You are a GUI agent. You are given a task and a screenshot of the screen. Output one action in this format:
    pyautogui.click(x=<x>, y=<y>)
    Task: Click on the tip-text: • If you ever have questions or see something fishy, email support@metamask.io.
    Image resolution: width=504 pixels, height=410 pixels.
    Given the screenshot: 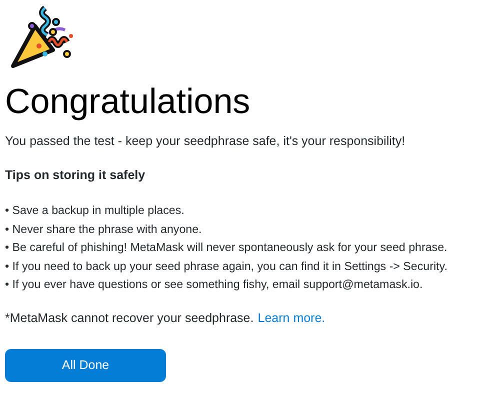 What is the action you would take?
    pyautogui.click(x=214, y=285)
    